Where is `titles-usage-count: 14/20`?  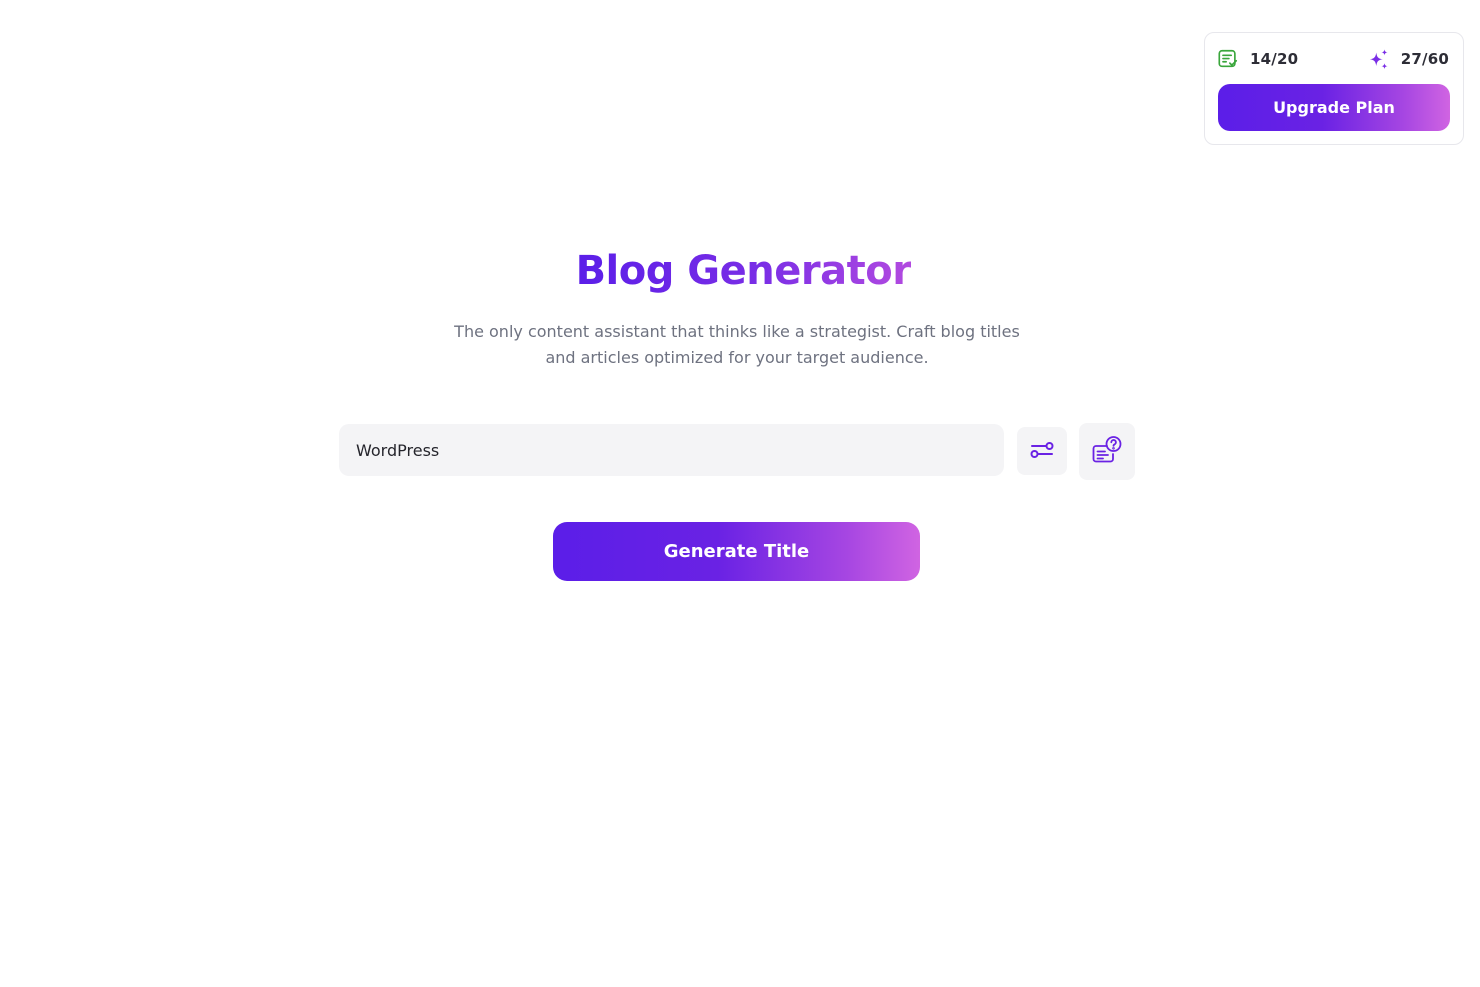
titles-usage-count: 14/20 is located at coordinates (1274, 59).